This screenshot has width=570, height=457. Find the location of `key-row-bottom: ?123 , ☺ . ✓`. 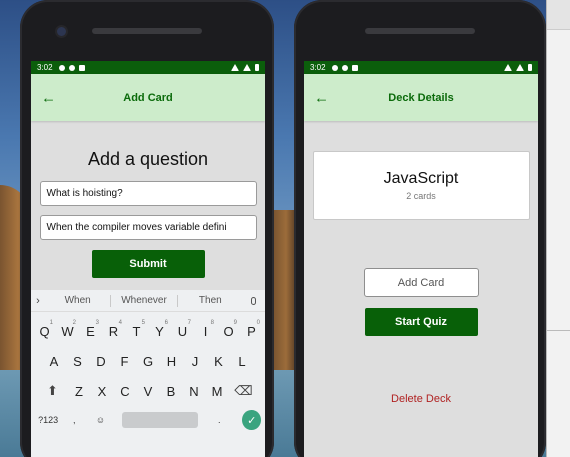

key-row-bottom: ?123 , ☺ . ✓ is located at coordinates (148, 420).